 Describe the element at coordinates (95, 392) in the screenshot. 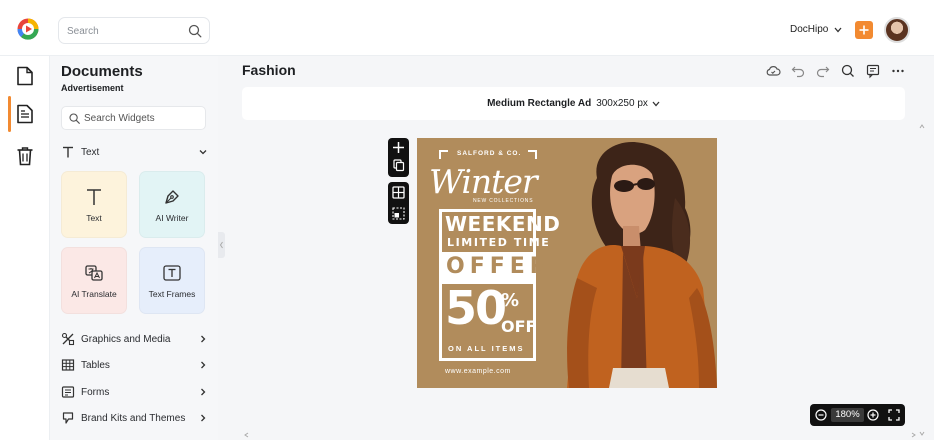

I see `section-label: Forms` at that location.